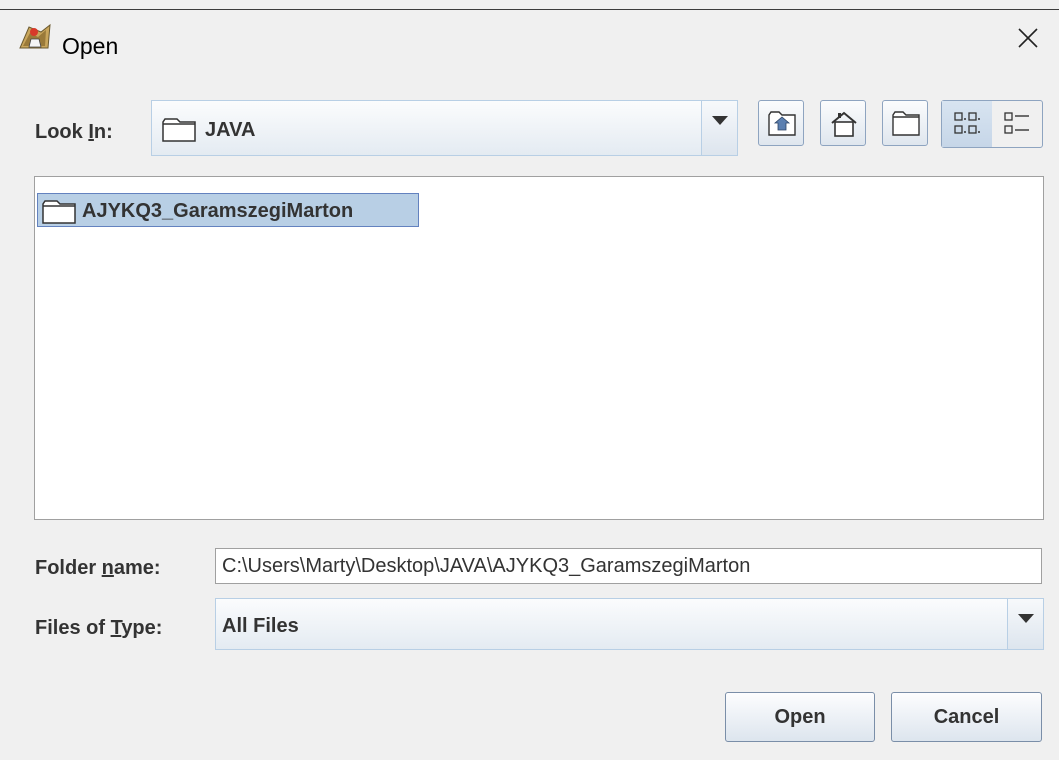  I want to click on list-view-icon, so click(967, 123).